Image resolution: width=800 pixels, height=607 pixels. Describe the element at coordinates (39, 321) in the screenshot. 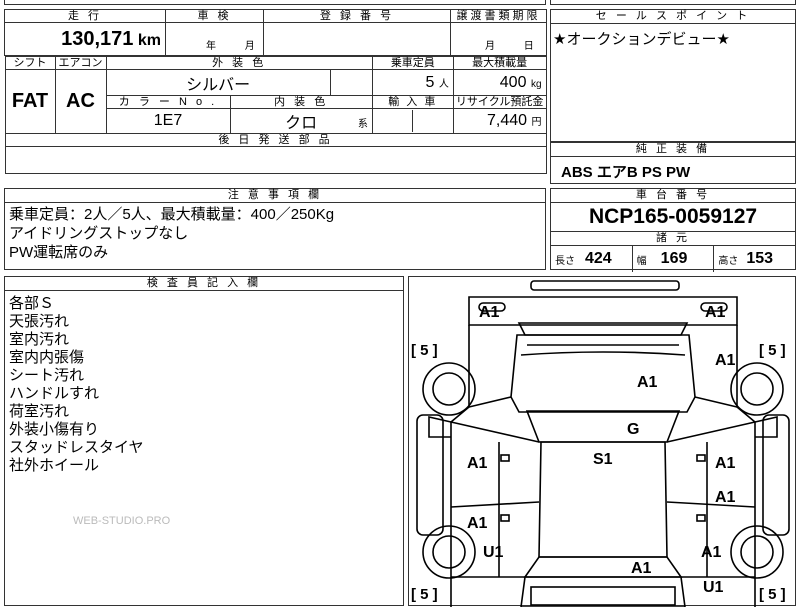

I see `inspector-line-2: 天張汚れ` at that location.